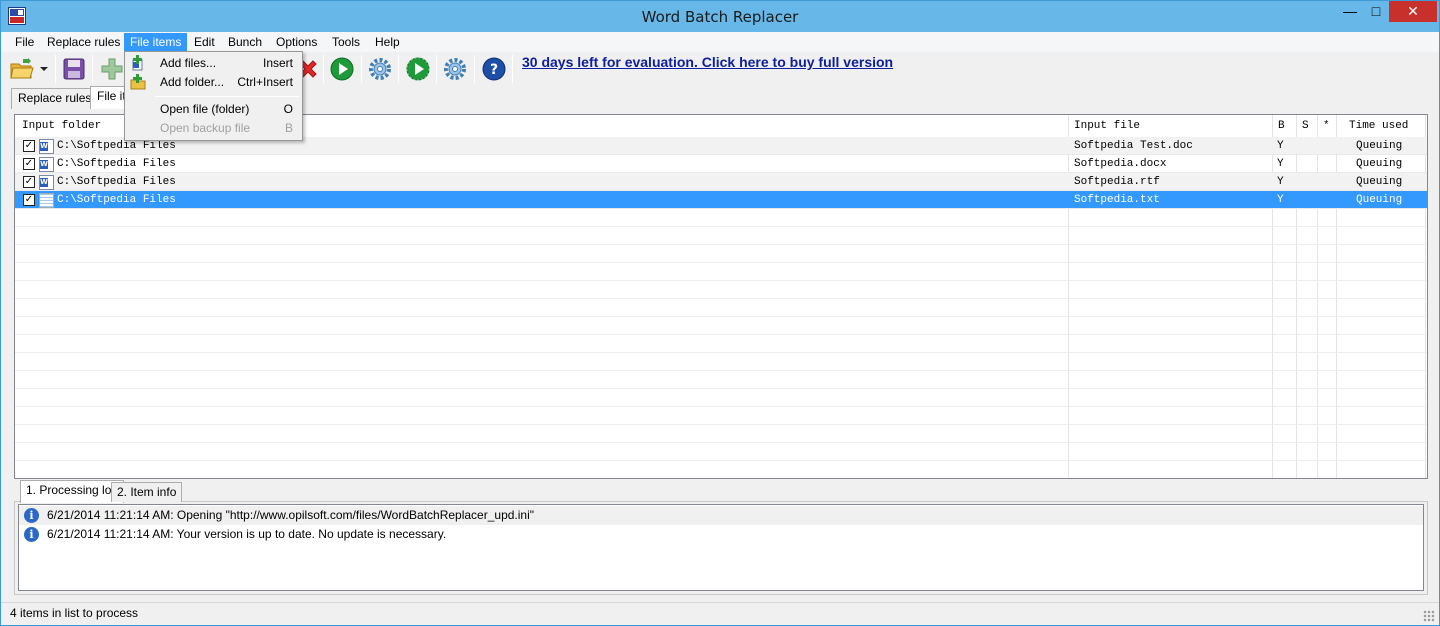  I want to click on menu-file-items: File items, so click(156, 42).